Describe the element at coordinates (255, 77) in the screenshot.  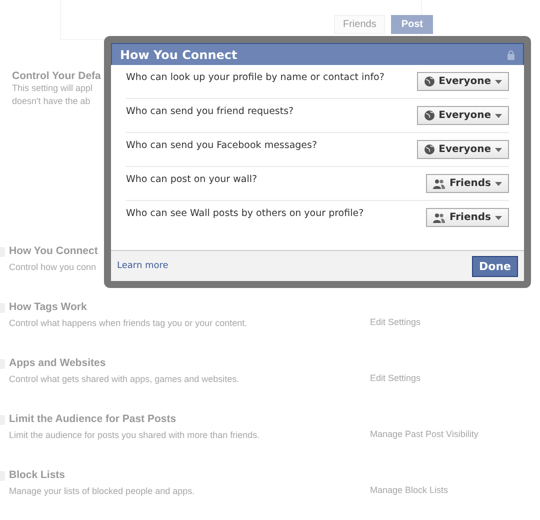
I see `setting-question: Who can look up your profile by name or contact info?` at that location.